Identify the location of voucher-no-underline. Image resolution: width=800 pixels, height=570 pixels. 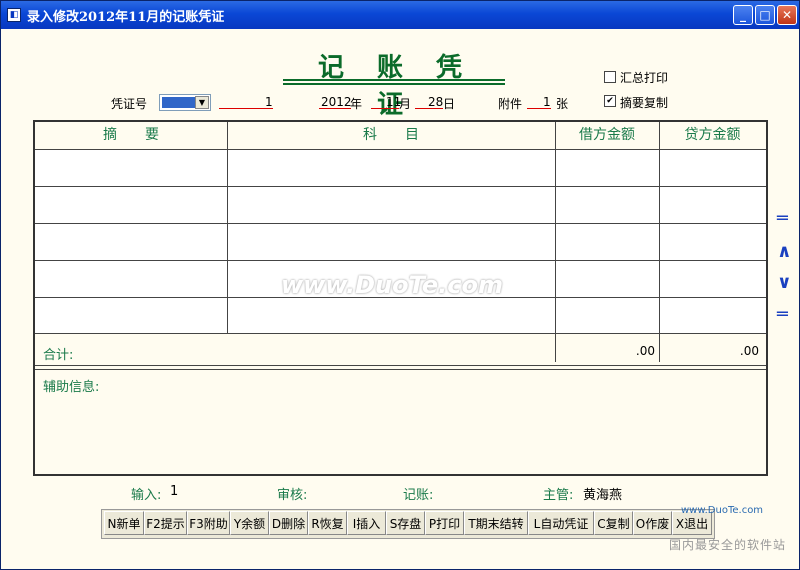
(246, 108).